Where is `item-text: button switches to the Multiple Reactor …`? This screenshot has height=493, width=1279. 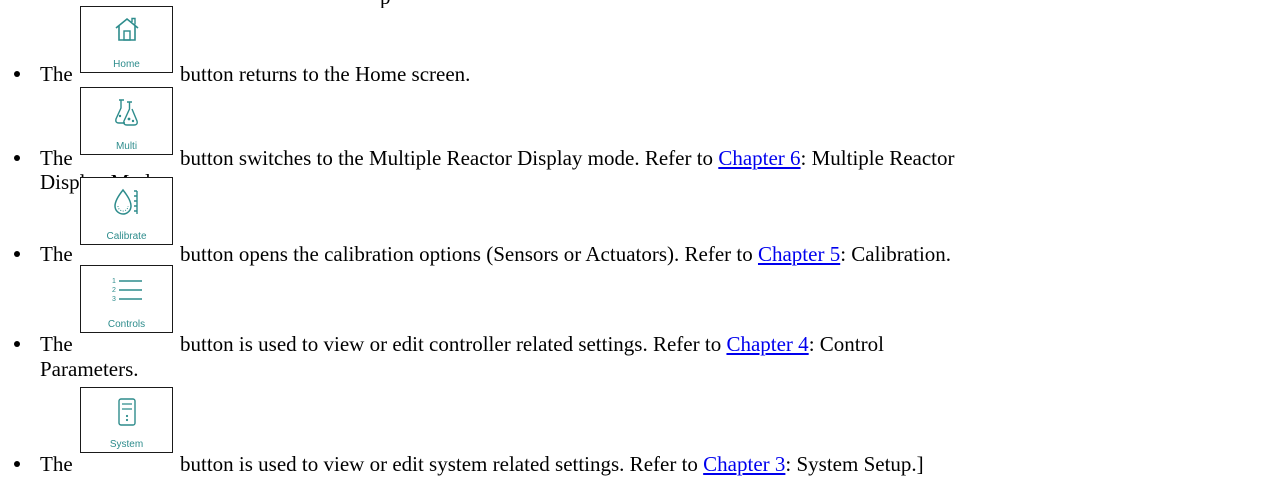
item-text: button switches to the Multiple Reactor … is located at coordinates (567, 158).